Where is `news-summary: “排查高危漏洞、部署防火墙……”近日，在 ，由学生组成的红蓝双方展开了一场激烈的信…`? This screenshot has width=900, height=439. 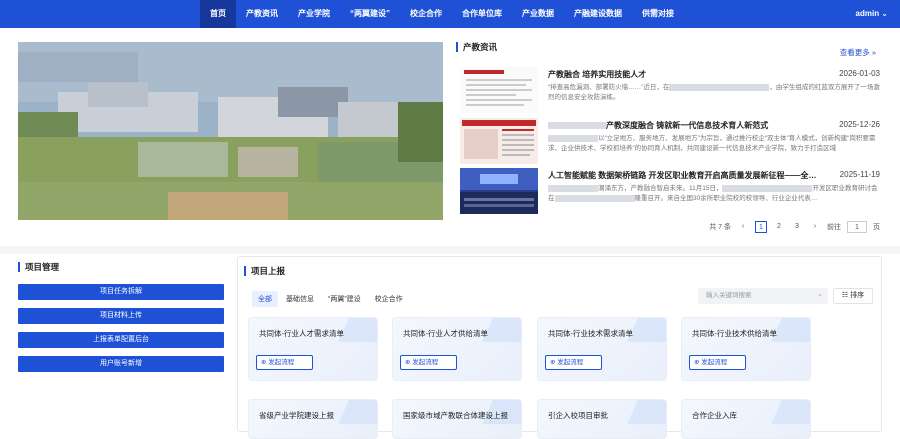
news-summary: “排查高危漏洞、部署防火墙……”近日，在 ，由学生组成的红蓝双方展开了一场激烈的信… is located at coordinates (714, 92).